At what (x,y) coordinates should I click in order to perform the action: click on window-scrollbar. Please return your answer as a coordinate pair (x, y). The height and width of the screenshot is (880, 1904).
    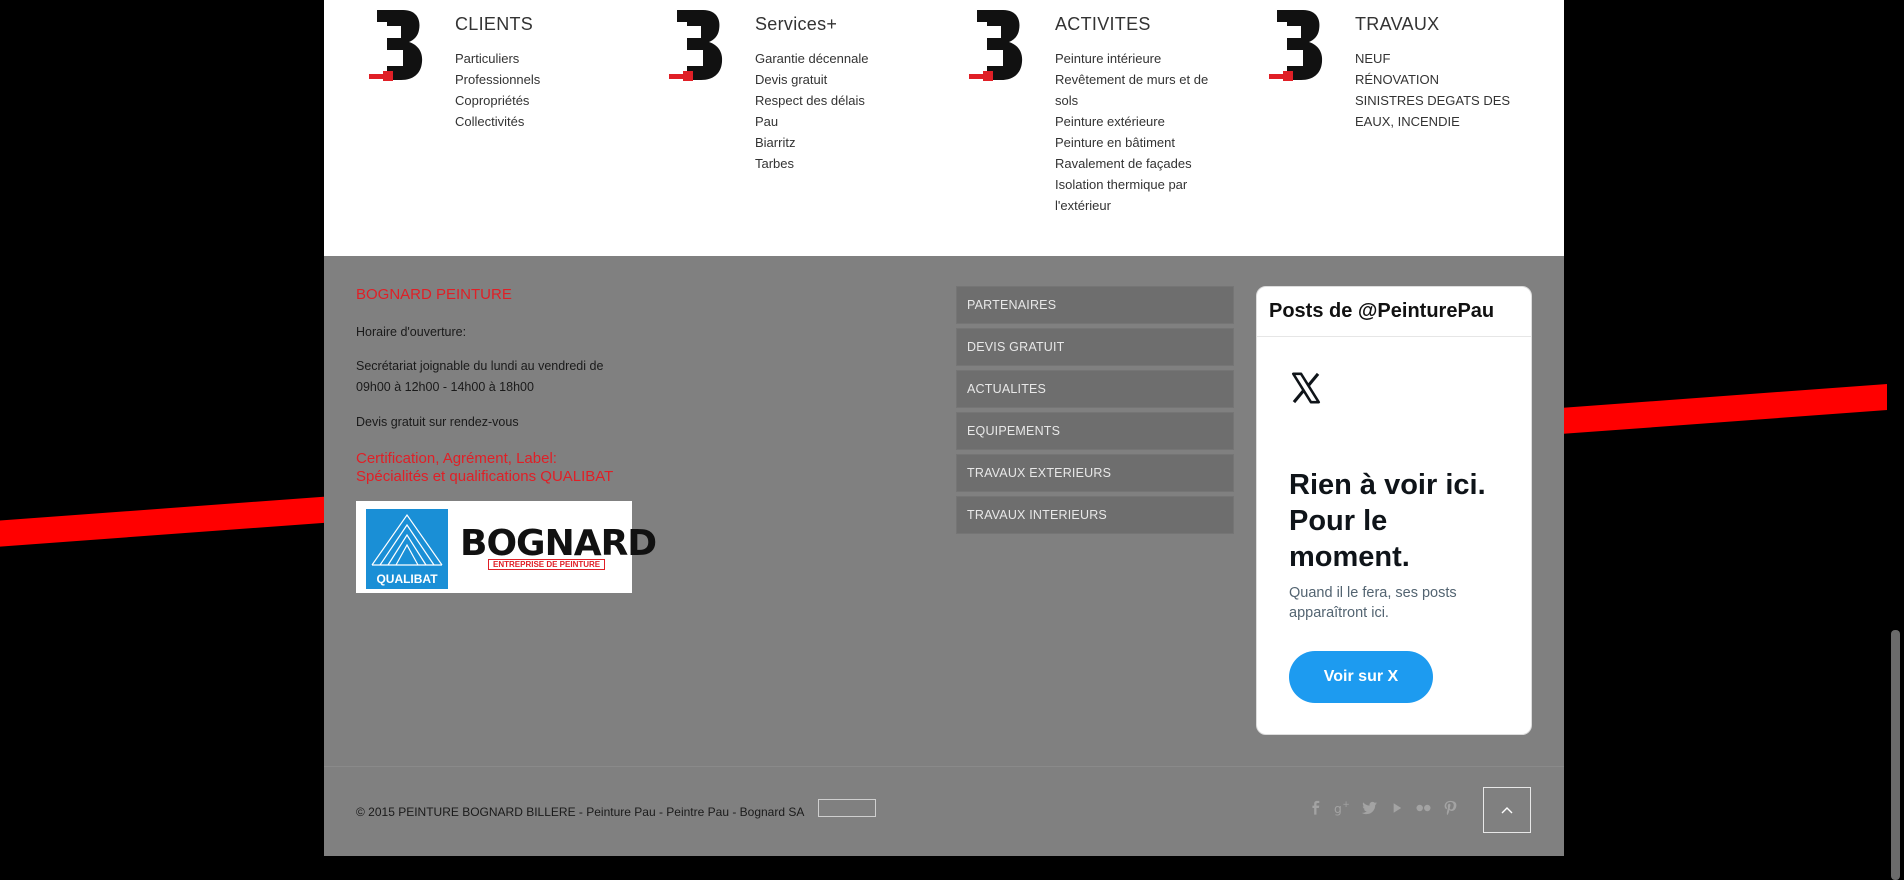
    Looking at the image, I should click on (1895, 440).